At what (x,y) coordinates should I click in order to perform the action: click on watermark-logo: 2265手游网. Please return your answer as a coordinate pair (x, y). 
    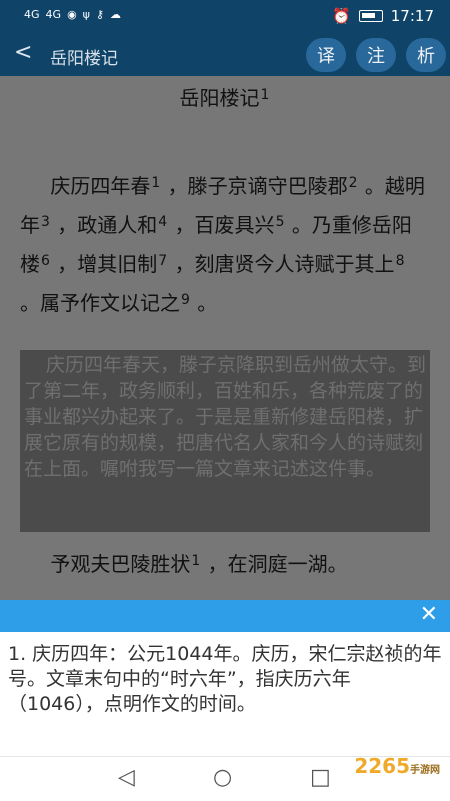
    Looking at the image, I should click on (397, 766).